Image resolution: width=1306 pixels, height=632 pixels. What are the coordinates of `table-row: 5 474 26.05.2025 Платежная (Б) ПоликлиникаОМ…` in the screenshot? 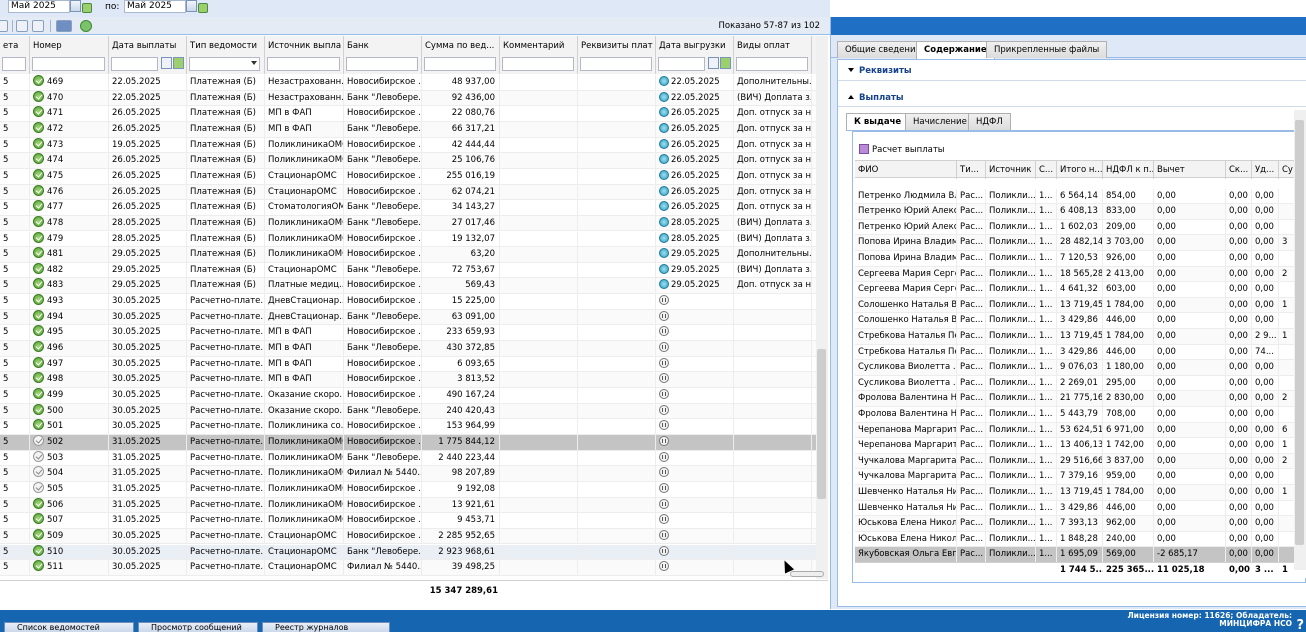 It's located at (408, 161).